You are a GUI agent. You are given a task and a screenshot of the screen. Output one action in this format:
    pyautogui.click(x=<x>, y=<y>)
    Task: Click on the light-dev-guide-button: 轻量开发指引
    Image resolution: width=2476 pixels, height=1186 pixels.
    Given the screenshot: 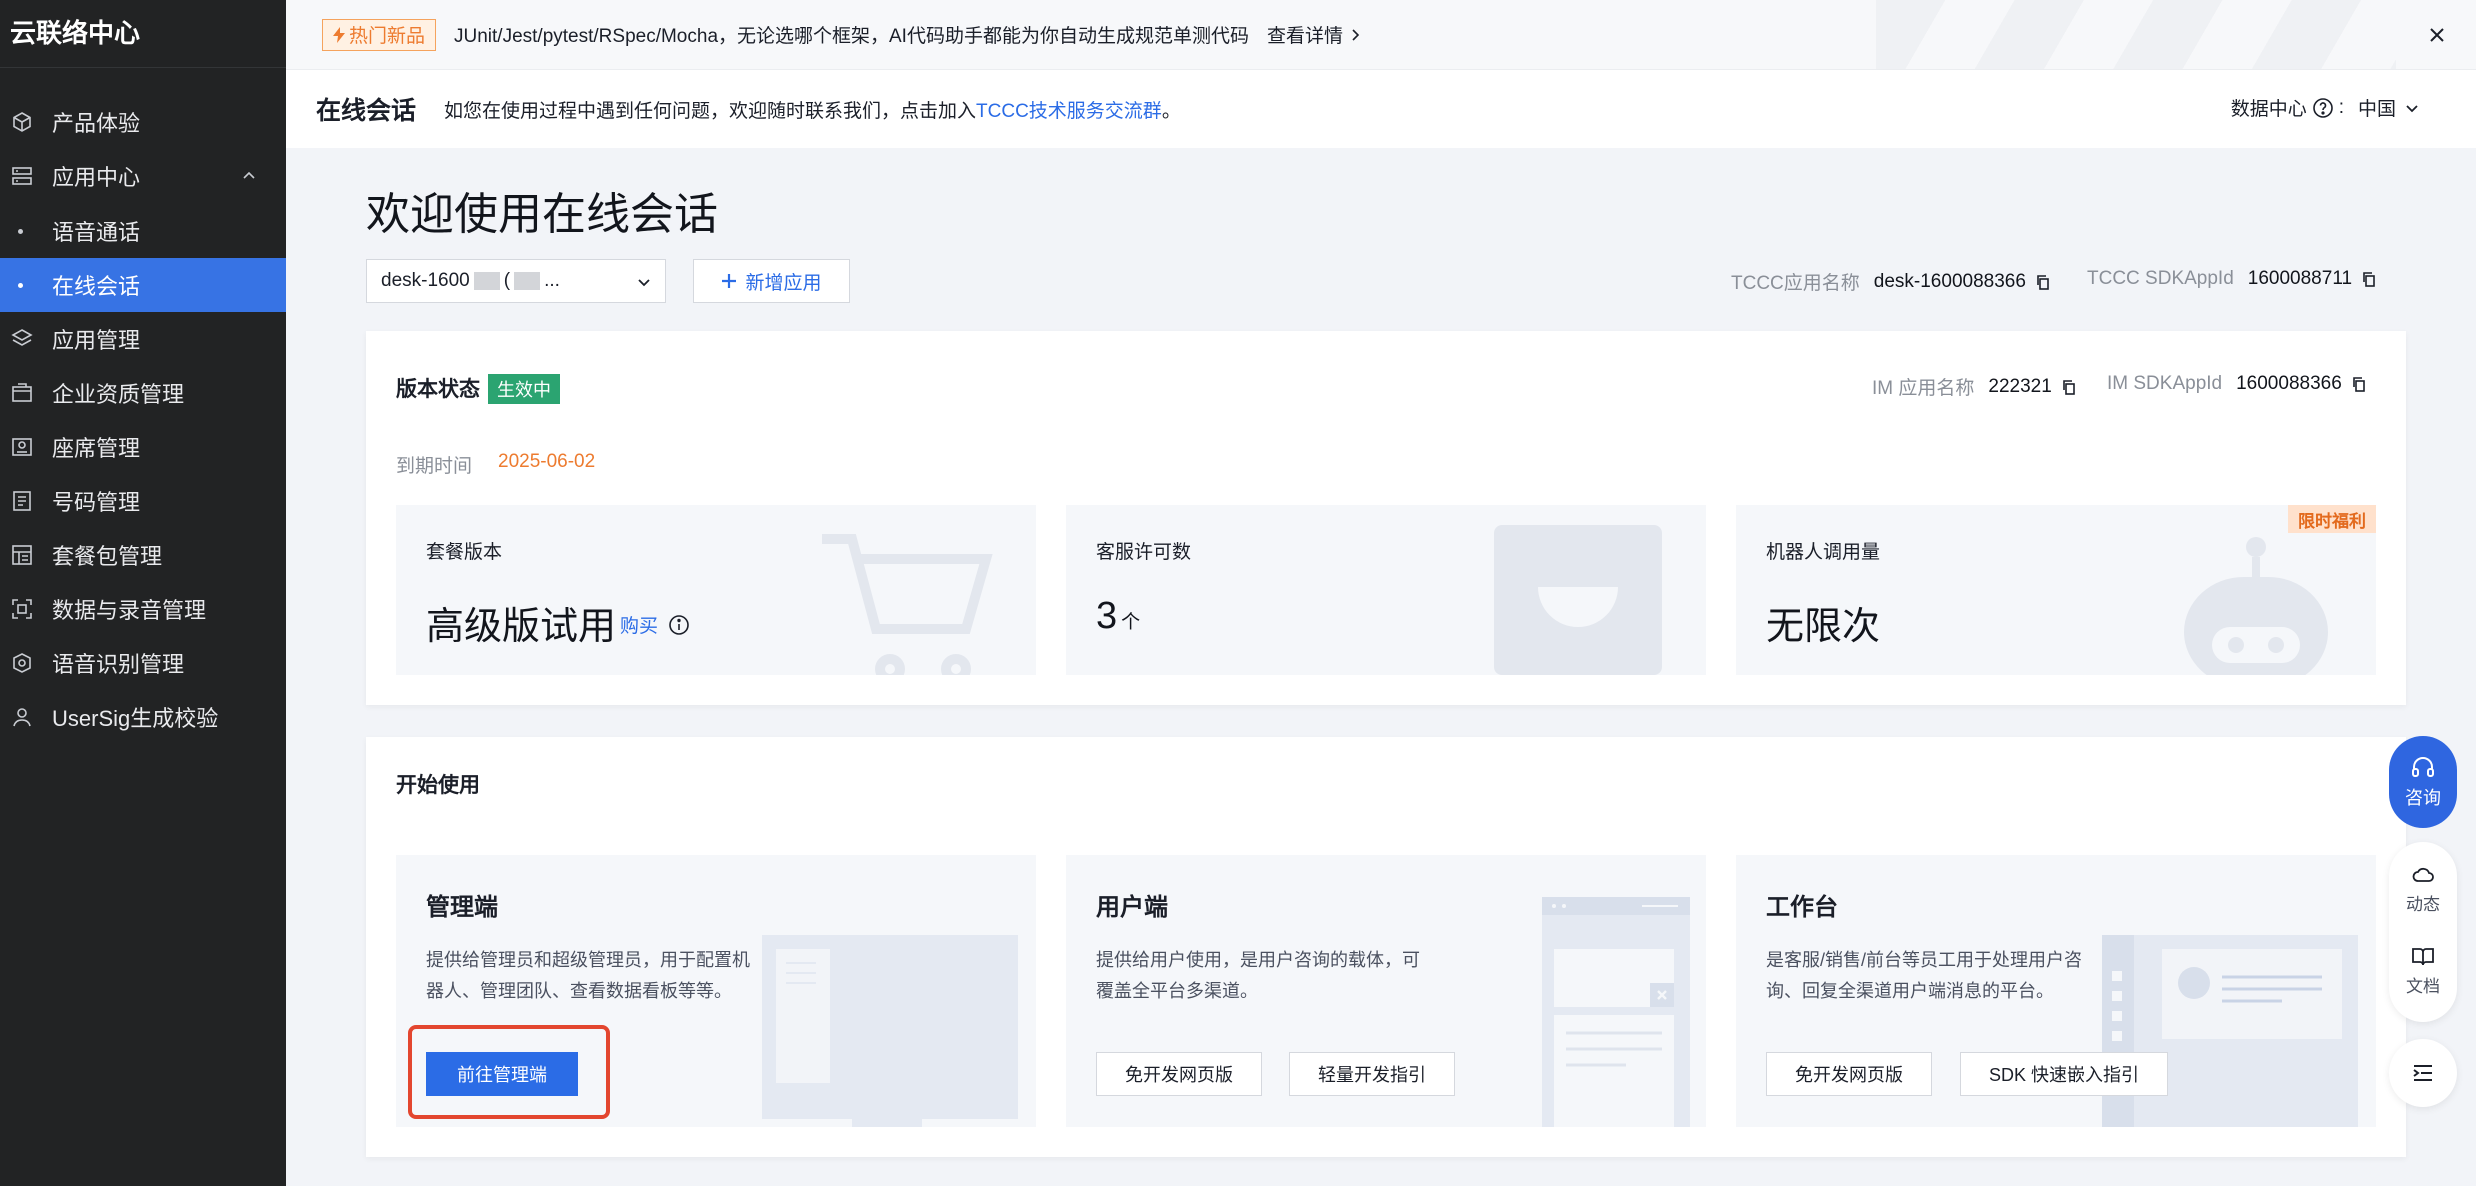 What is the action you would take?
    pyautogui.click(x=1372, y=1074)
    